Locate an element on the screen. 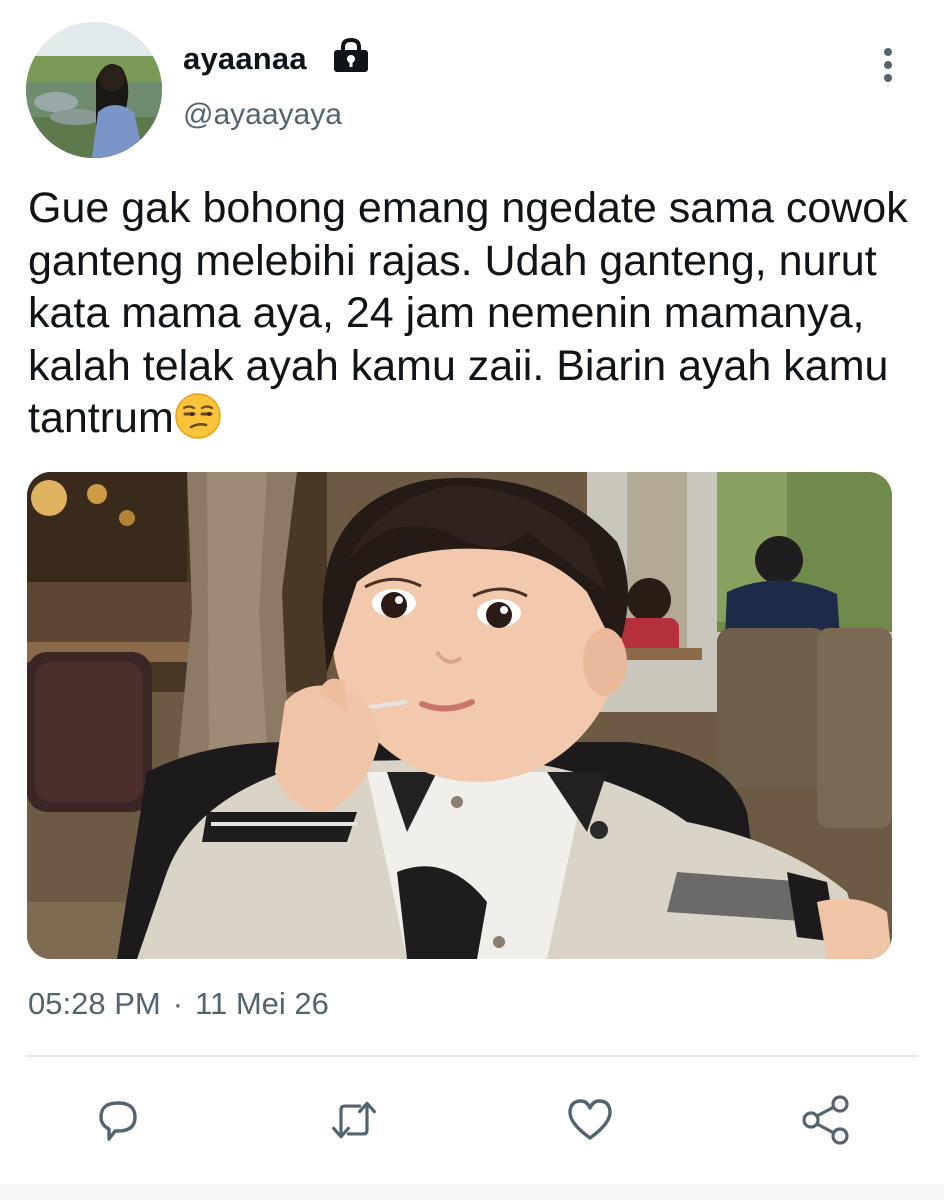  more-options-icon is located at coordinates (888, 66).